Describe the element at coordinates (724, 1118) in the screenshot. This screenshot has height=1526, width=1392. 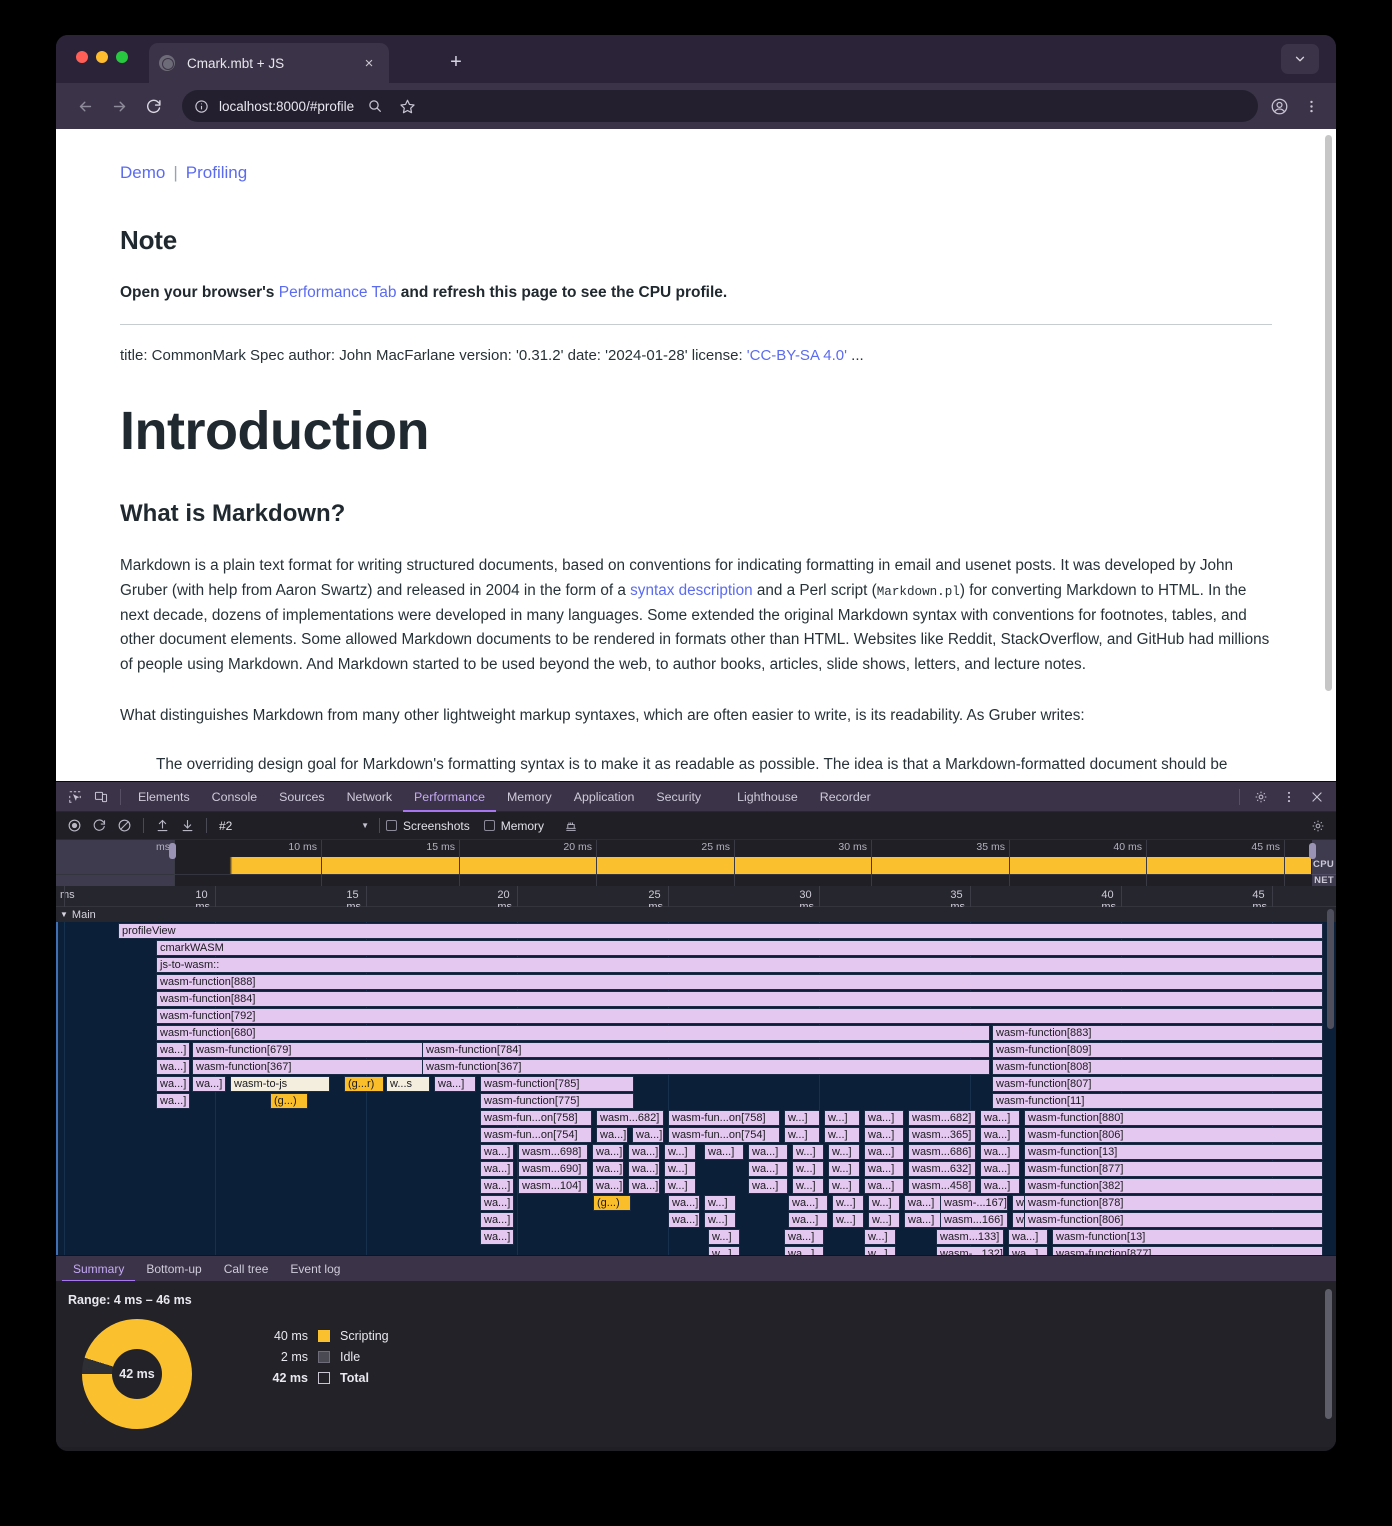
I see `flamechart-frame: wasm-fun...on[758]` at that location.